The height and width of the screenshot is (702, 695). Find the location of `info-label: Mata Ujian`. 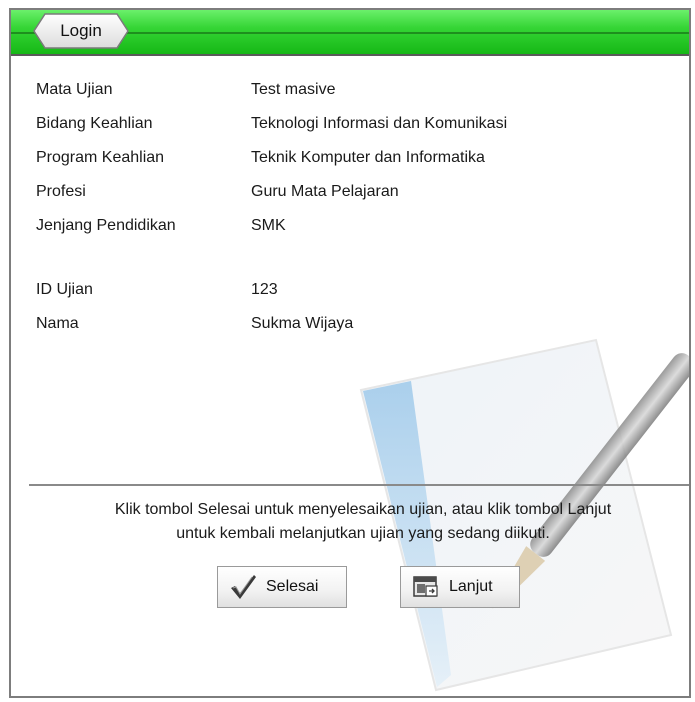

info-label: Mata Ujian is located at coordinates (74, 89).